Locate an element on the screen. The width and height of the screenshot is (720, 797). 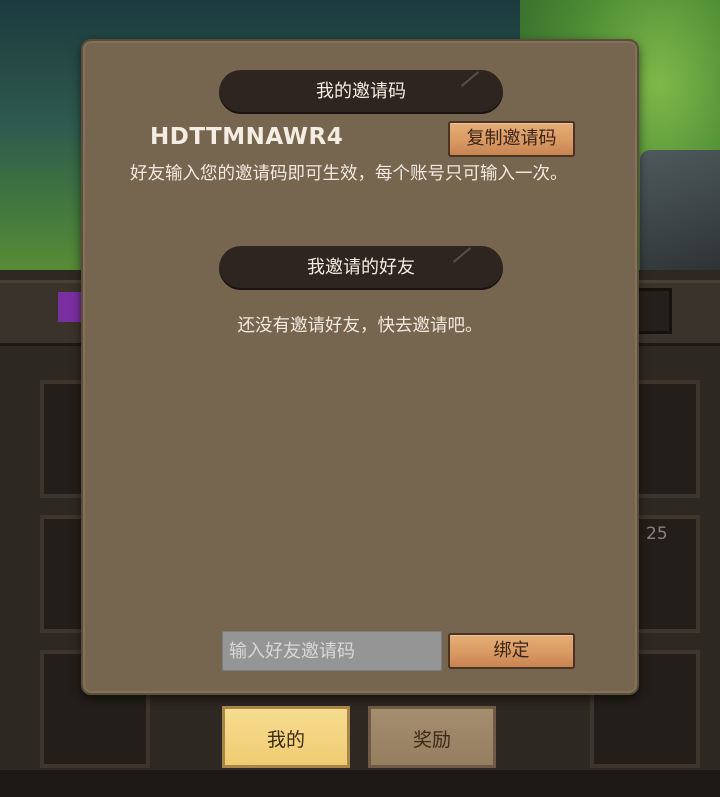
my-friends-header-label: 我邀请的好友 is located at coordinates (361, 267).